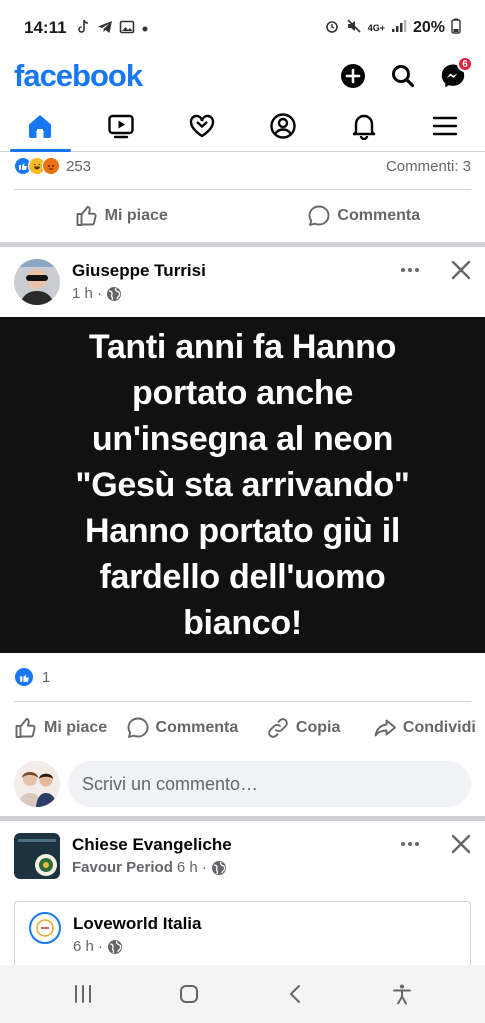 This screenshot has height=1023, width=485. I want to click on home-button, so click(189, 994).